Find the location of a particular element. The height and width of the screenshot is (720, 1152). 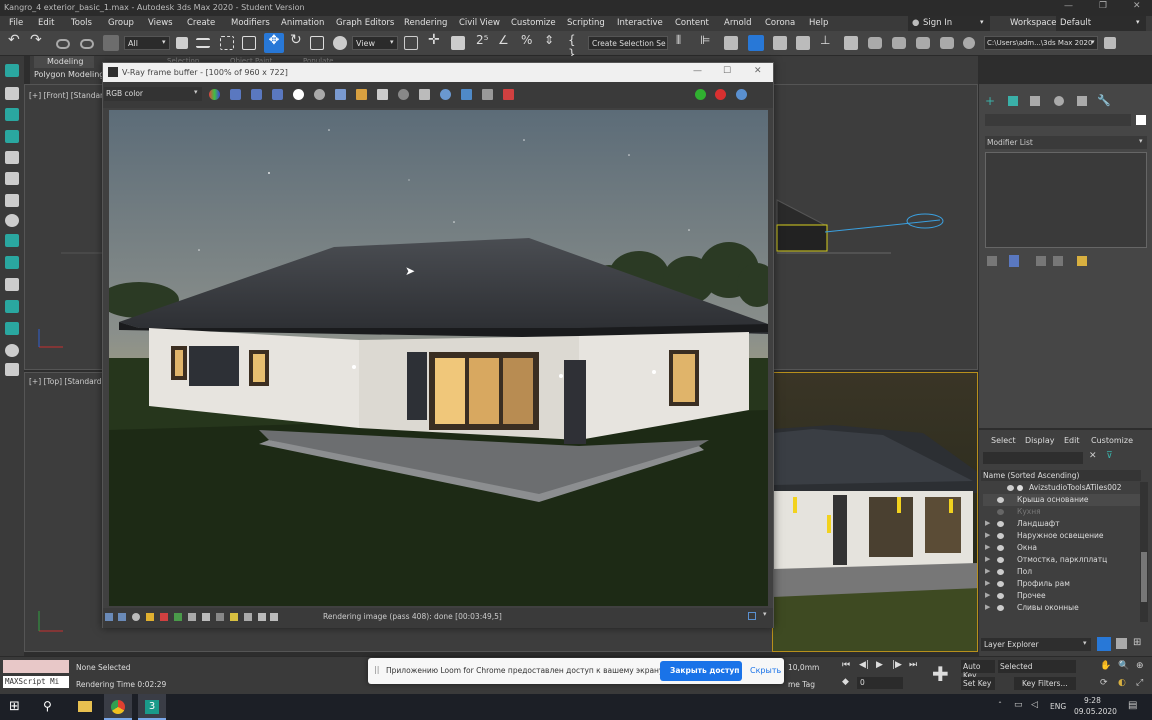

maxscript-mini-listener: MAXScript Mi is located at coordinates (36, 682).